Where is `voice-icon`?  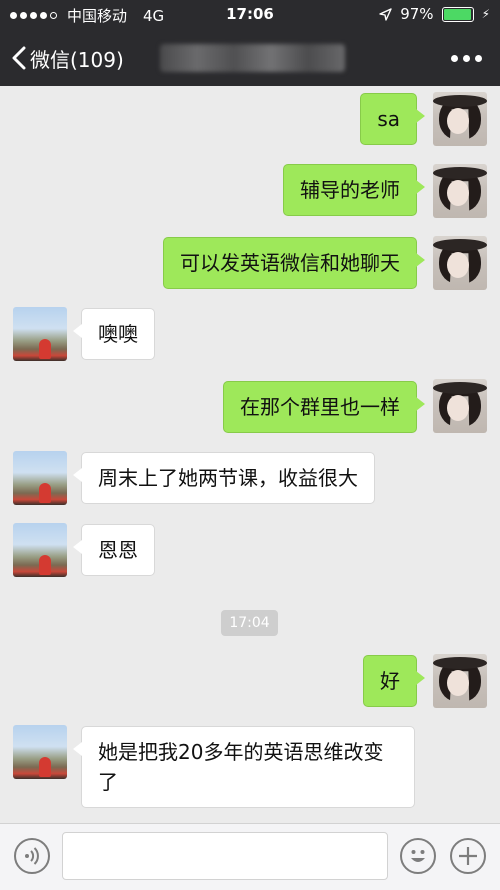
voice-icon is located at coordinates (32, 856).